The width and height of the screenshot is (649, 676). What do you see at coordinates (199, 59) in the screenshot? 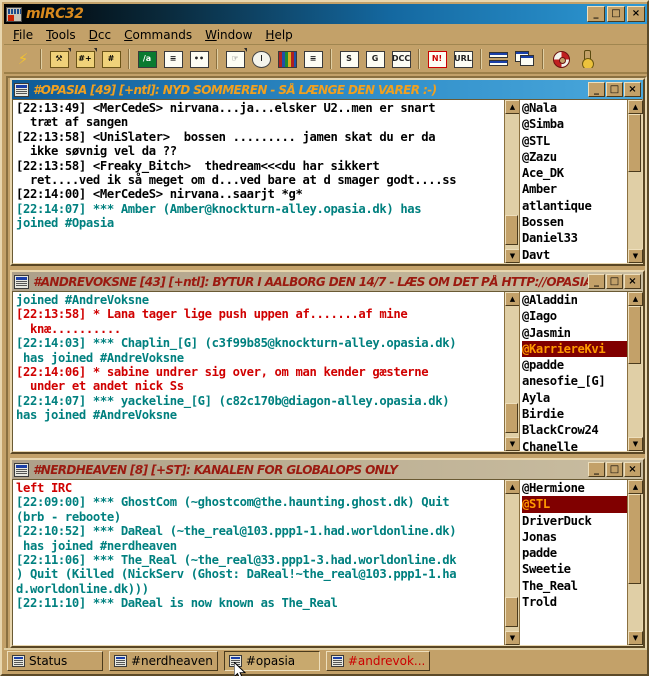
I see `remote-icon: ••` at bounding box center [199, 59].